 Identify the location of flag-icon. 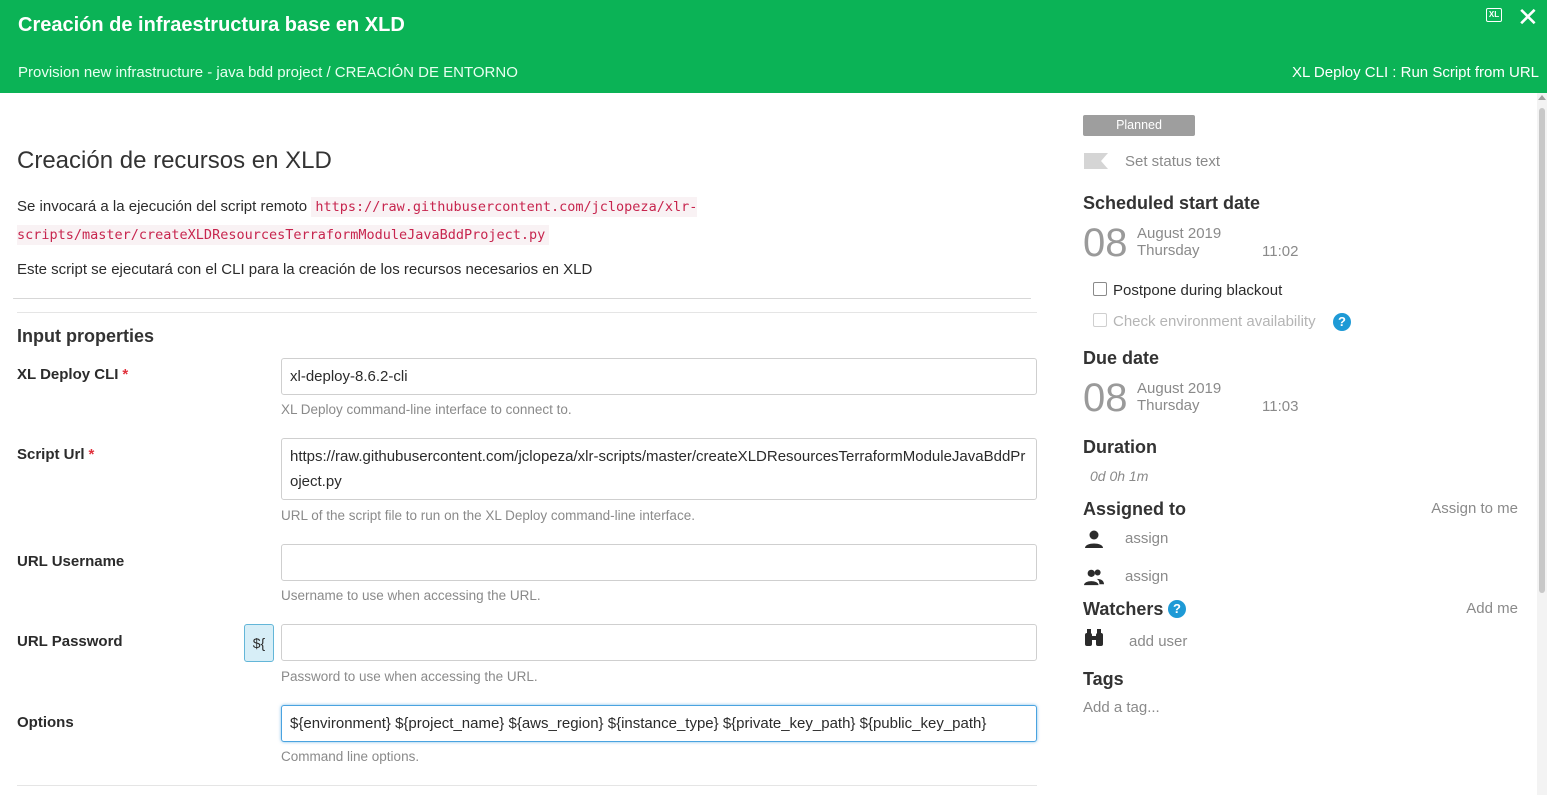
(1096, 161).